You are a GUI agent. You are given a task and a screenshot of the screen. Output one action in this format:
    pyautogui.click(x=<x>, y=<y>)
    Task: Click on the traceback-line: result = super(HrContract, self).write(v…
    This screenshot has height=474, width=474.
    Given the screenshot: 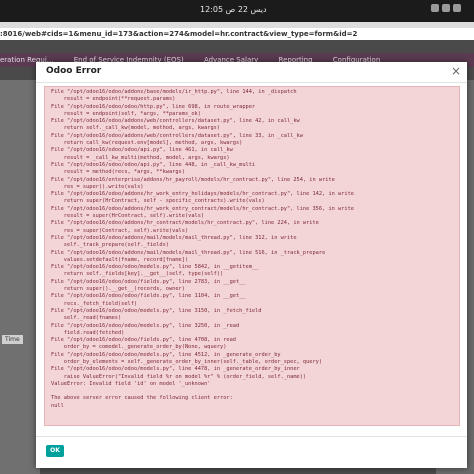 What is the action you would take?
    pyautogui.click(x=128, y=216)
    